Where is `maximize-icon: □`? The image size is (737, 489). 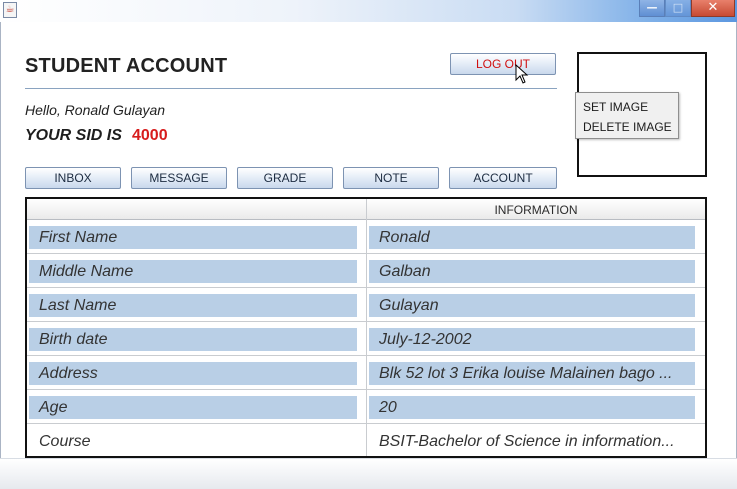
maximize-icon: □ is located at coordinates (678, 8).